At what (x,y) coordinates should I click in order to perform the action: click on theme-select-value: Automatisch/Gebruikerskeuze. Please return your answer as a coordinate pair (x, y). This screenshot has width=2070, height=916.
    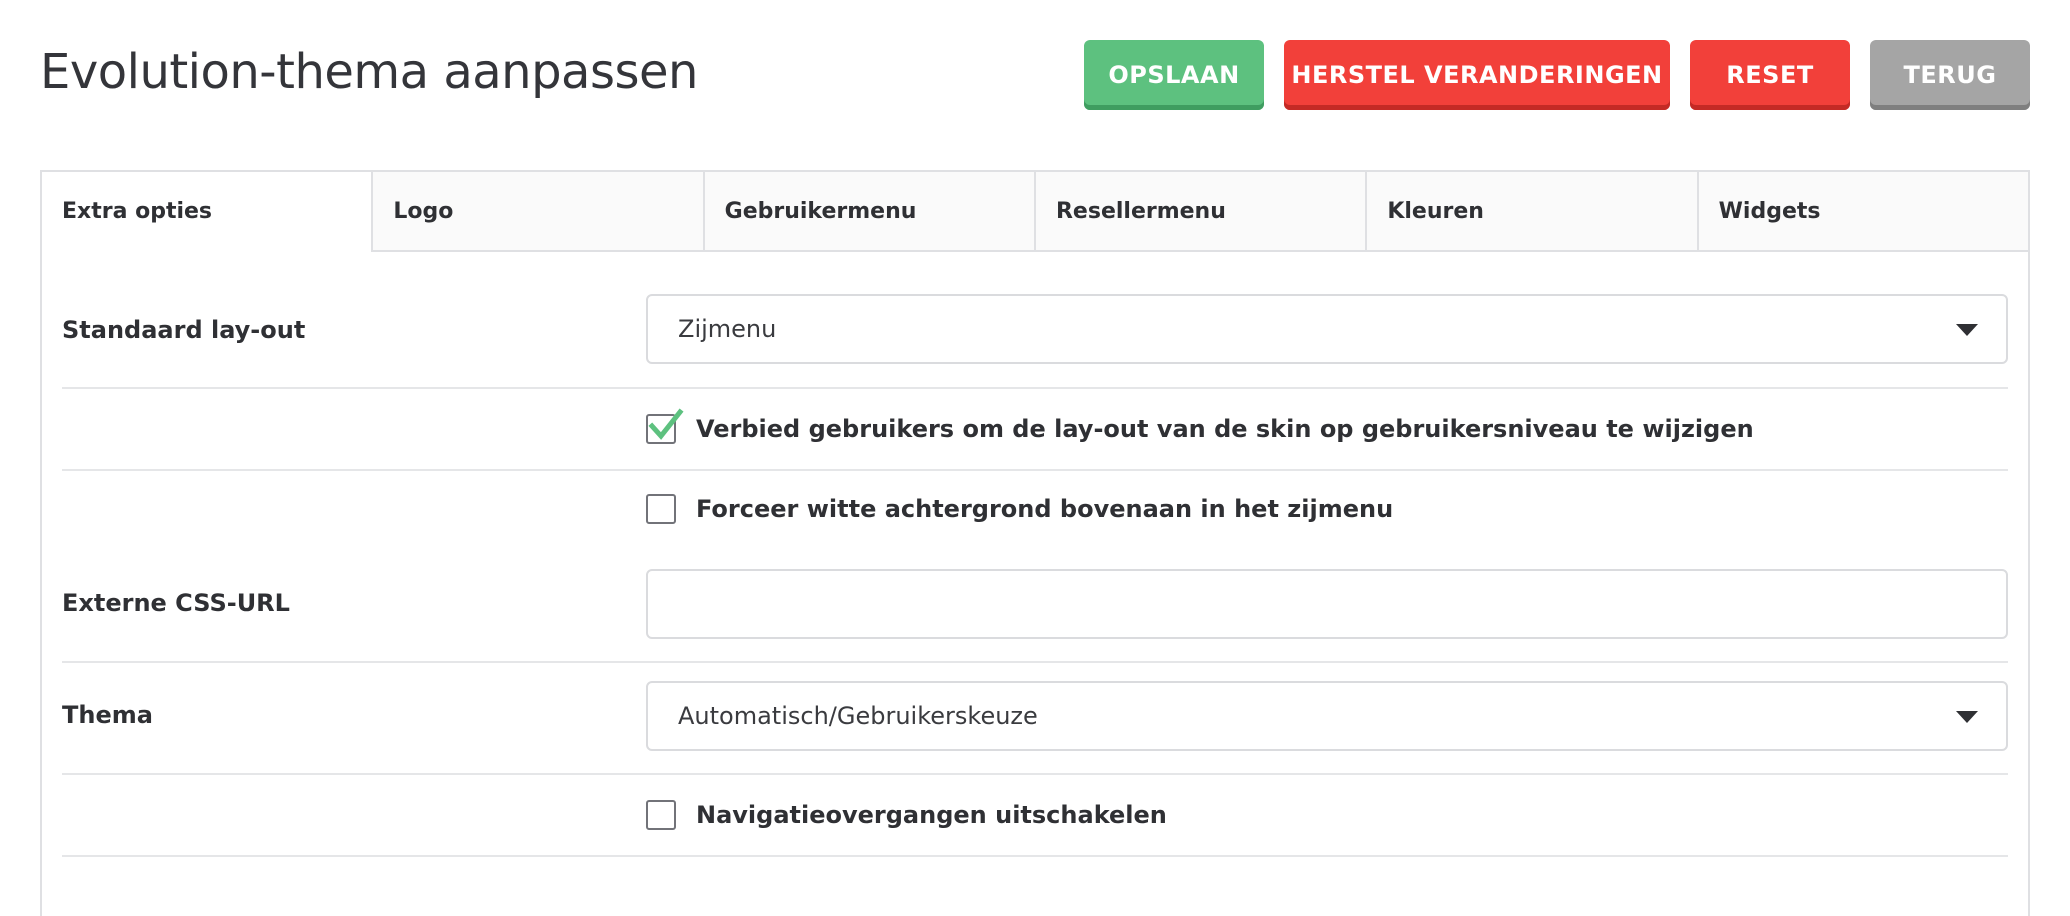
    Looking at the image, I should click on (858, 716).